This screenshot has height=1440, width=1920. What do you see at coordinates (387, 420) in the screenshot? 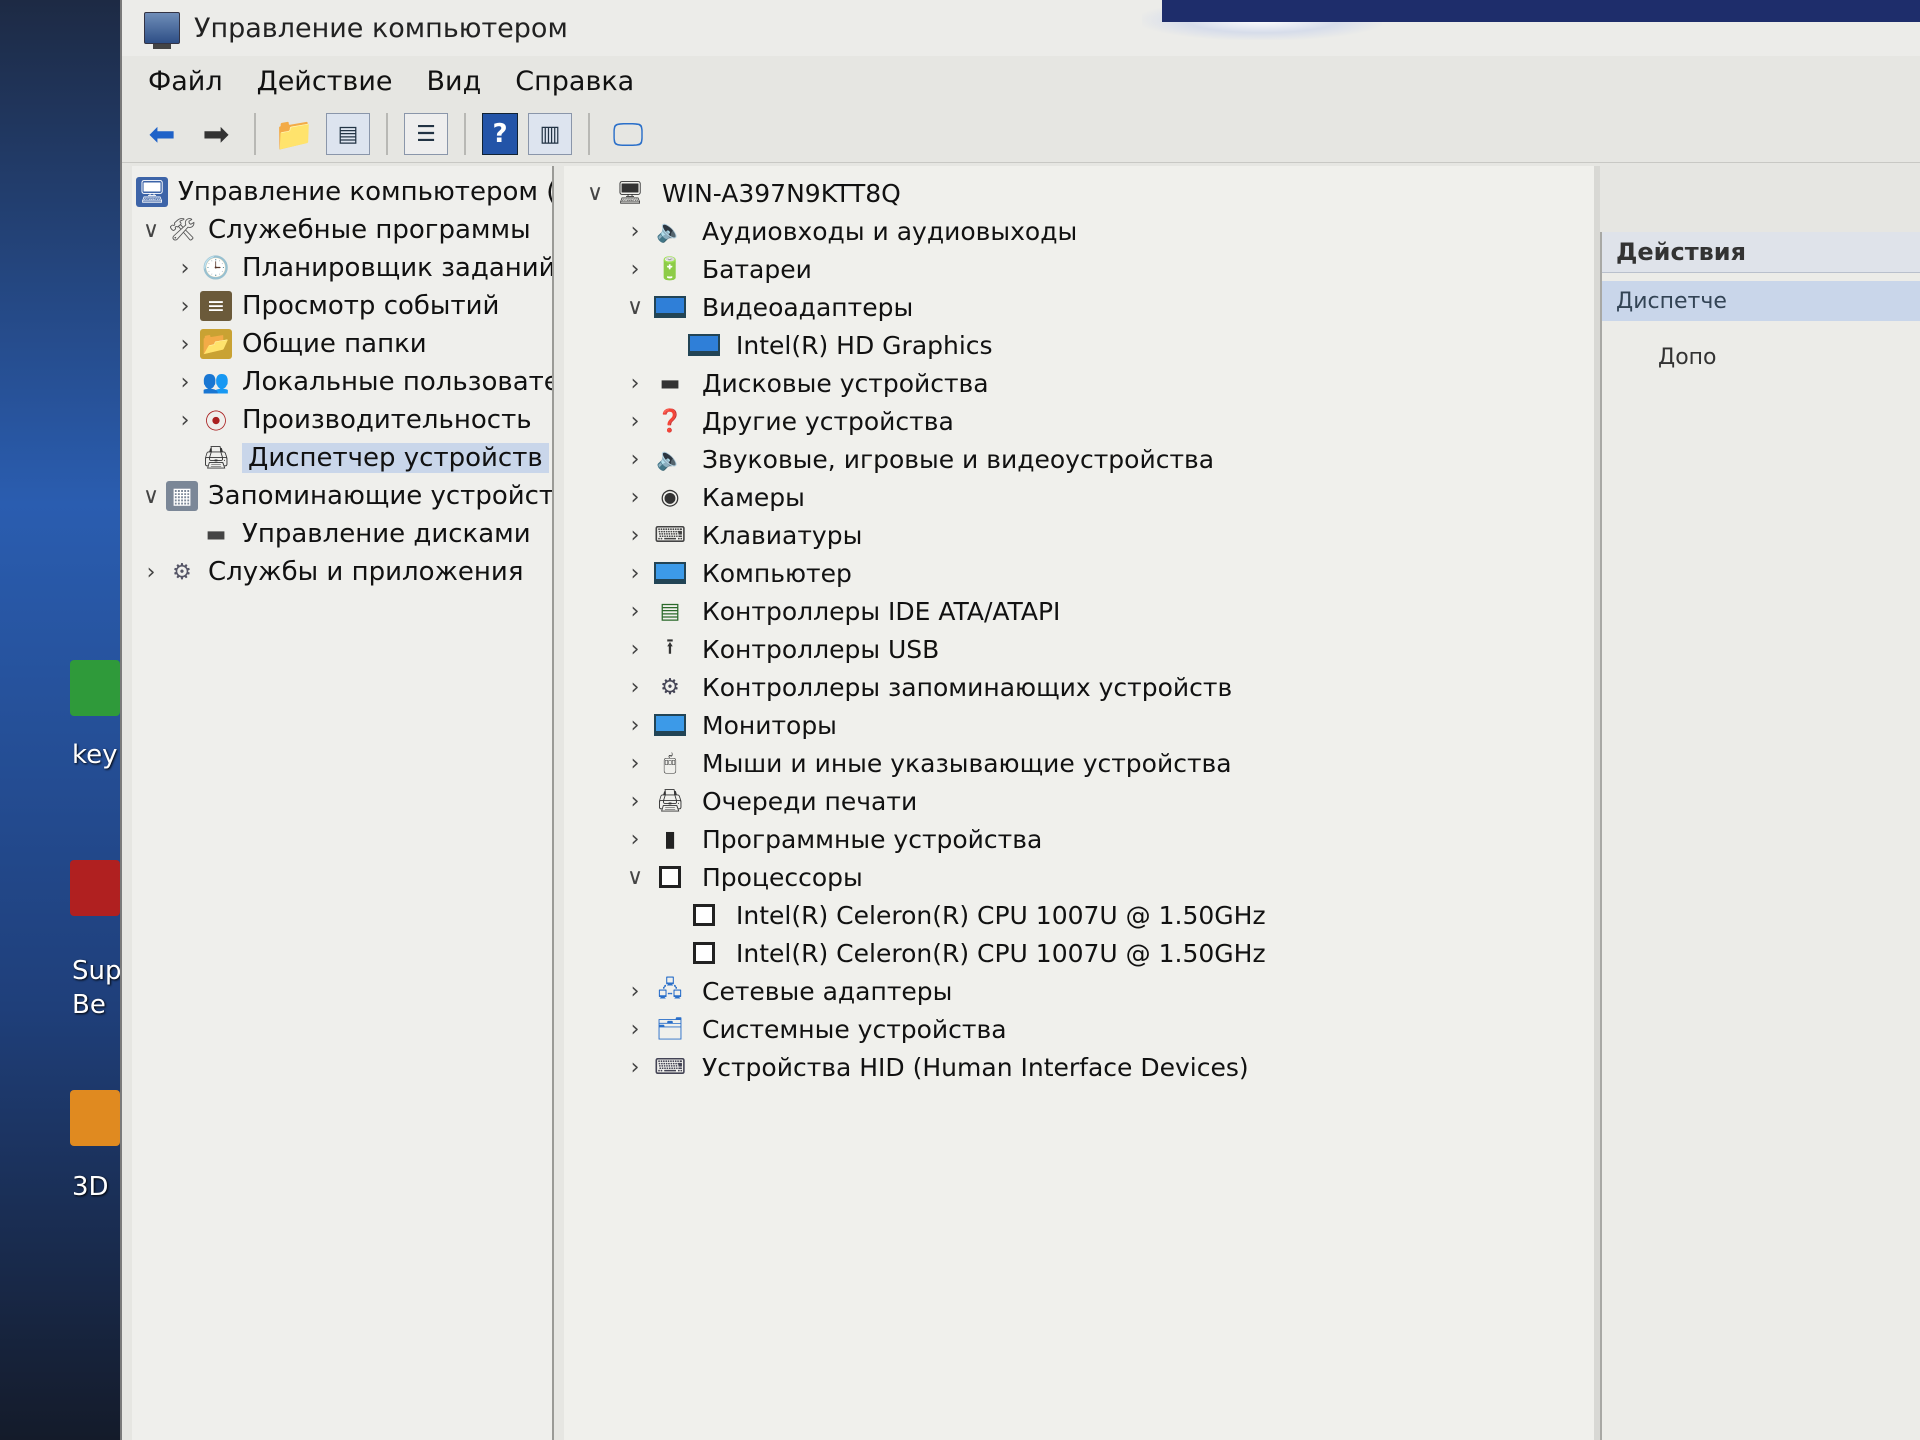
I see `tree-item-label: Производительность` at bounding box center [387, 420].